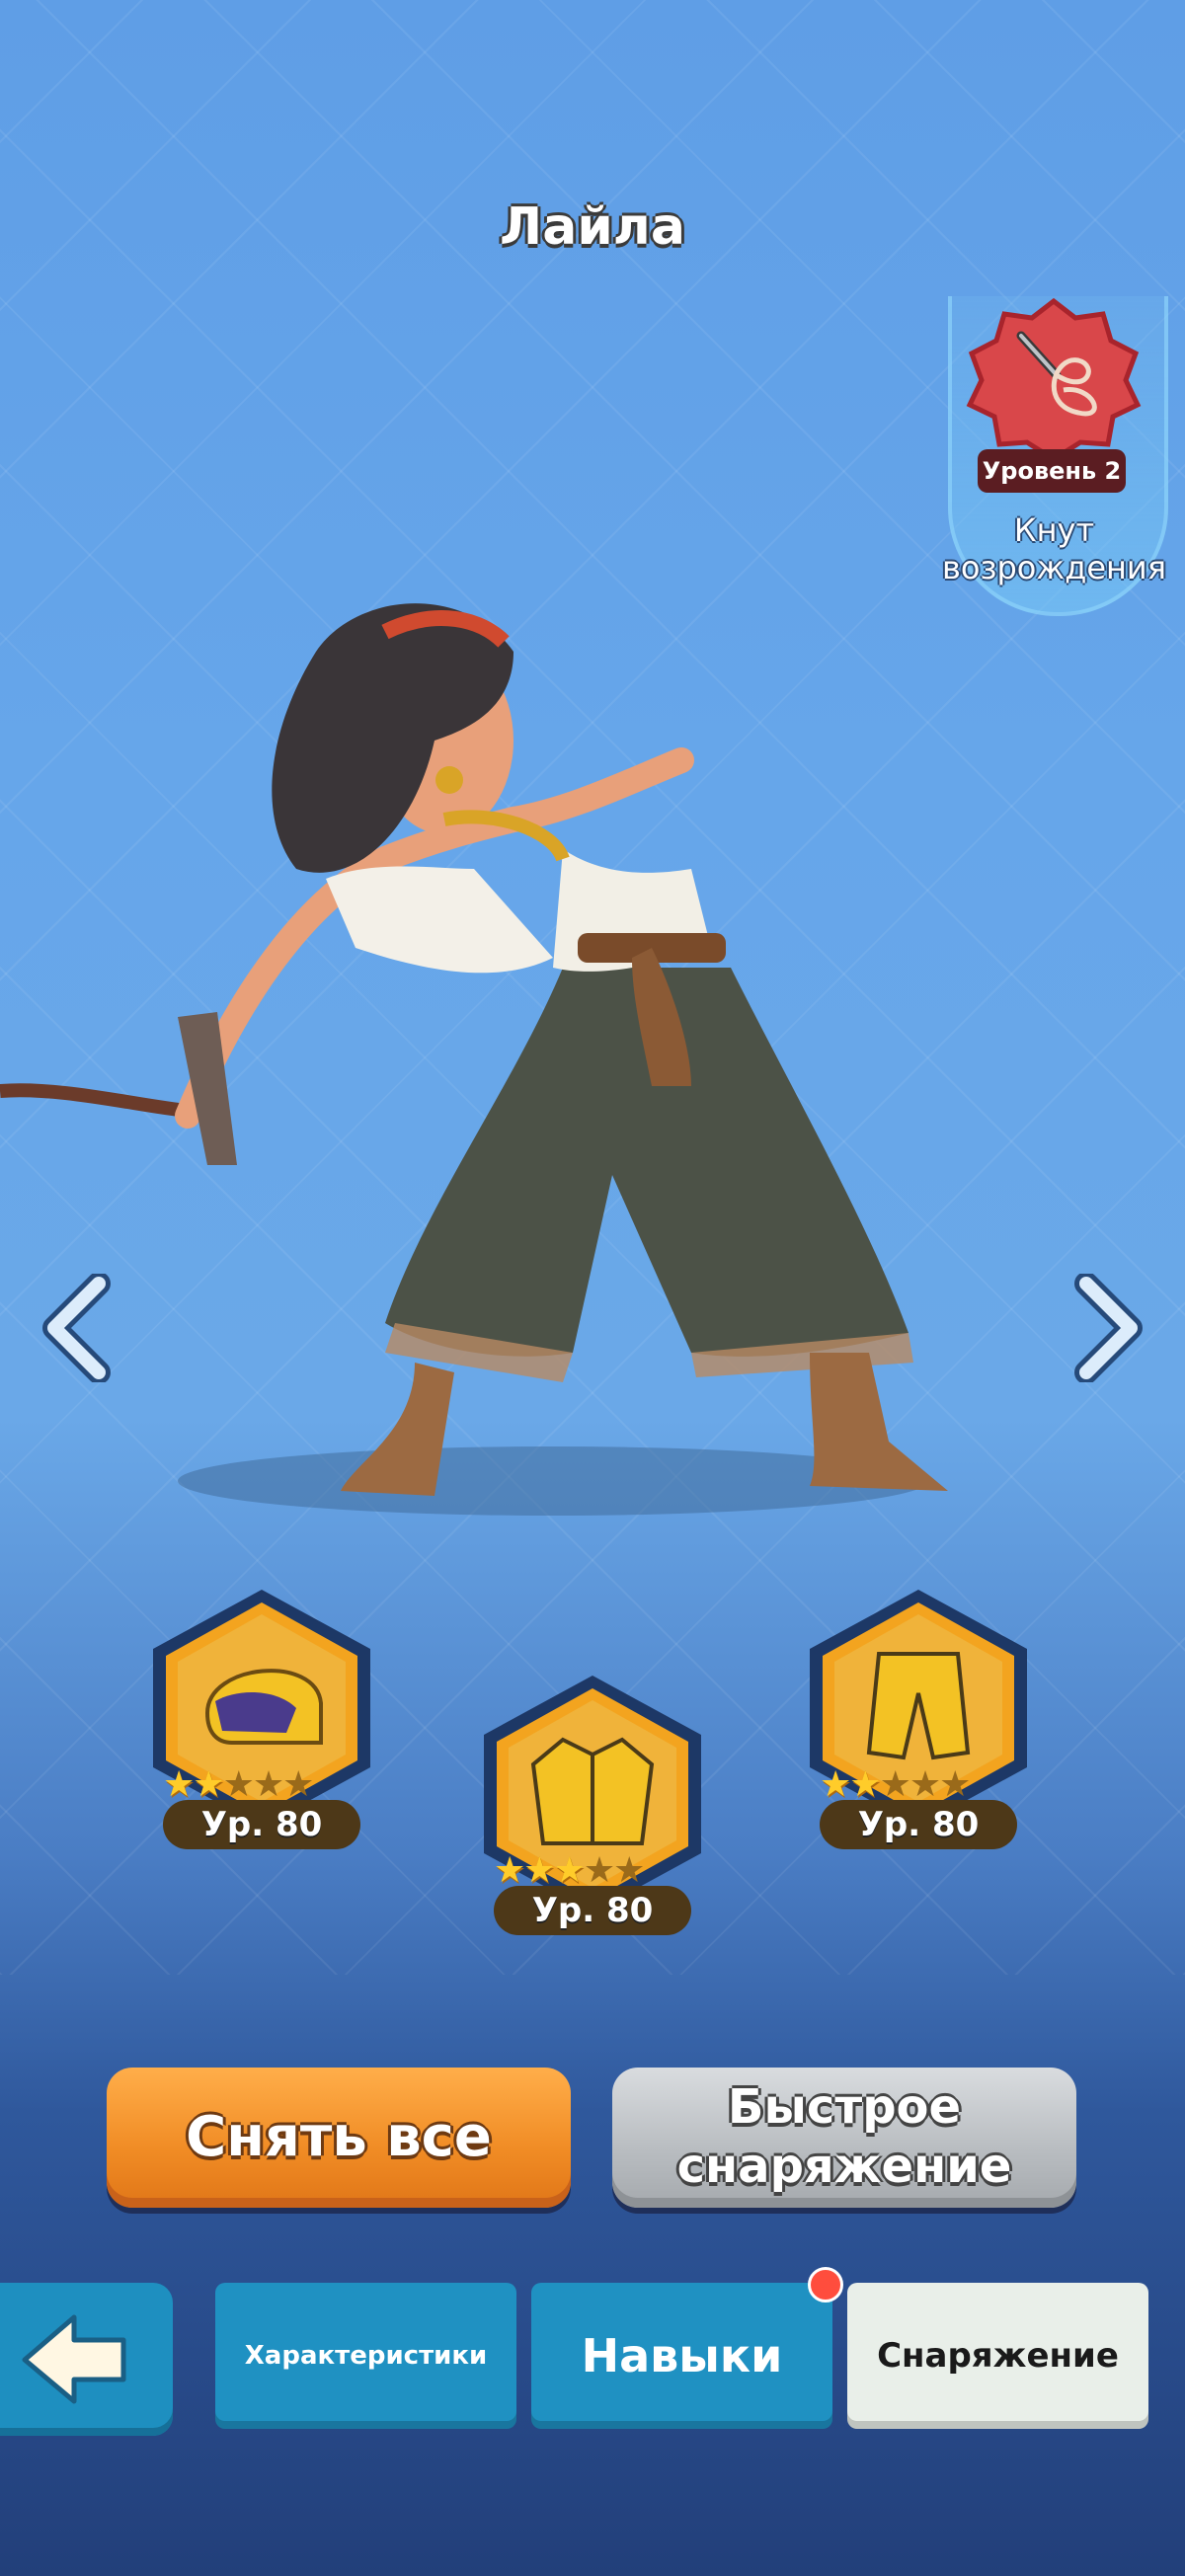  Describe the element at coordinates (592, 1791) in the screenshot. I see `jacket-icon` at that location.